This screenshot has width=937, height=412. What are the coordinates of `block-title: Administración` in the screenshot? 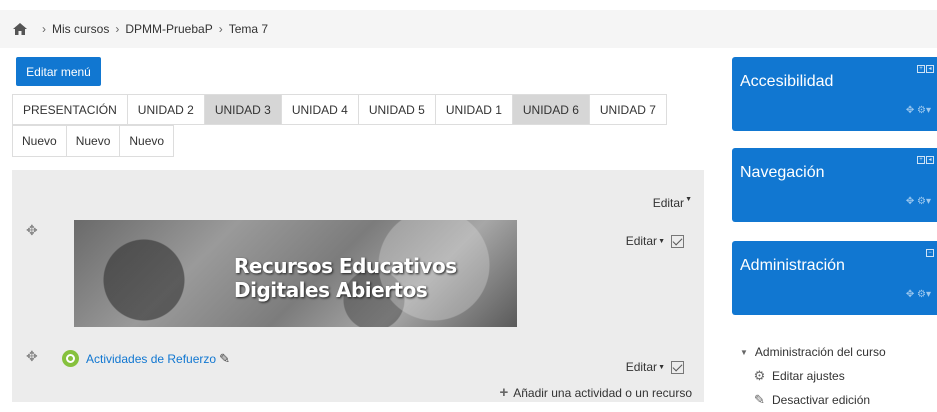 It's located at (792, 265).